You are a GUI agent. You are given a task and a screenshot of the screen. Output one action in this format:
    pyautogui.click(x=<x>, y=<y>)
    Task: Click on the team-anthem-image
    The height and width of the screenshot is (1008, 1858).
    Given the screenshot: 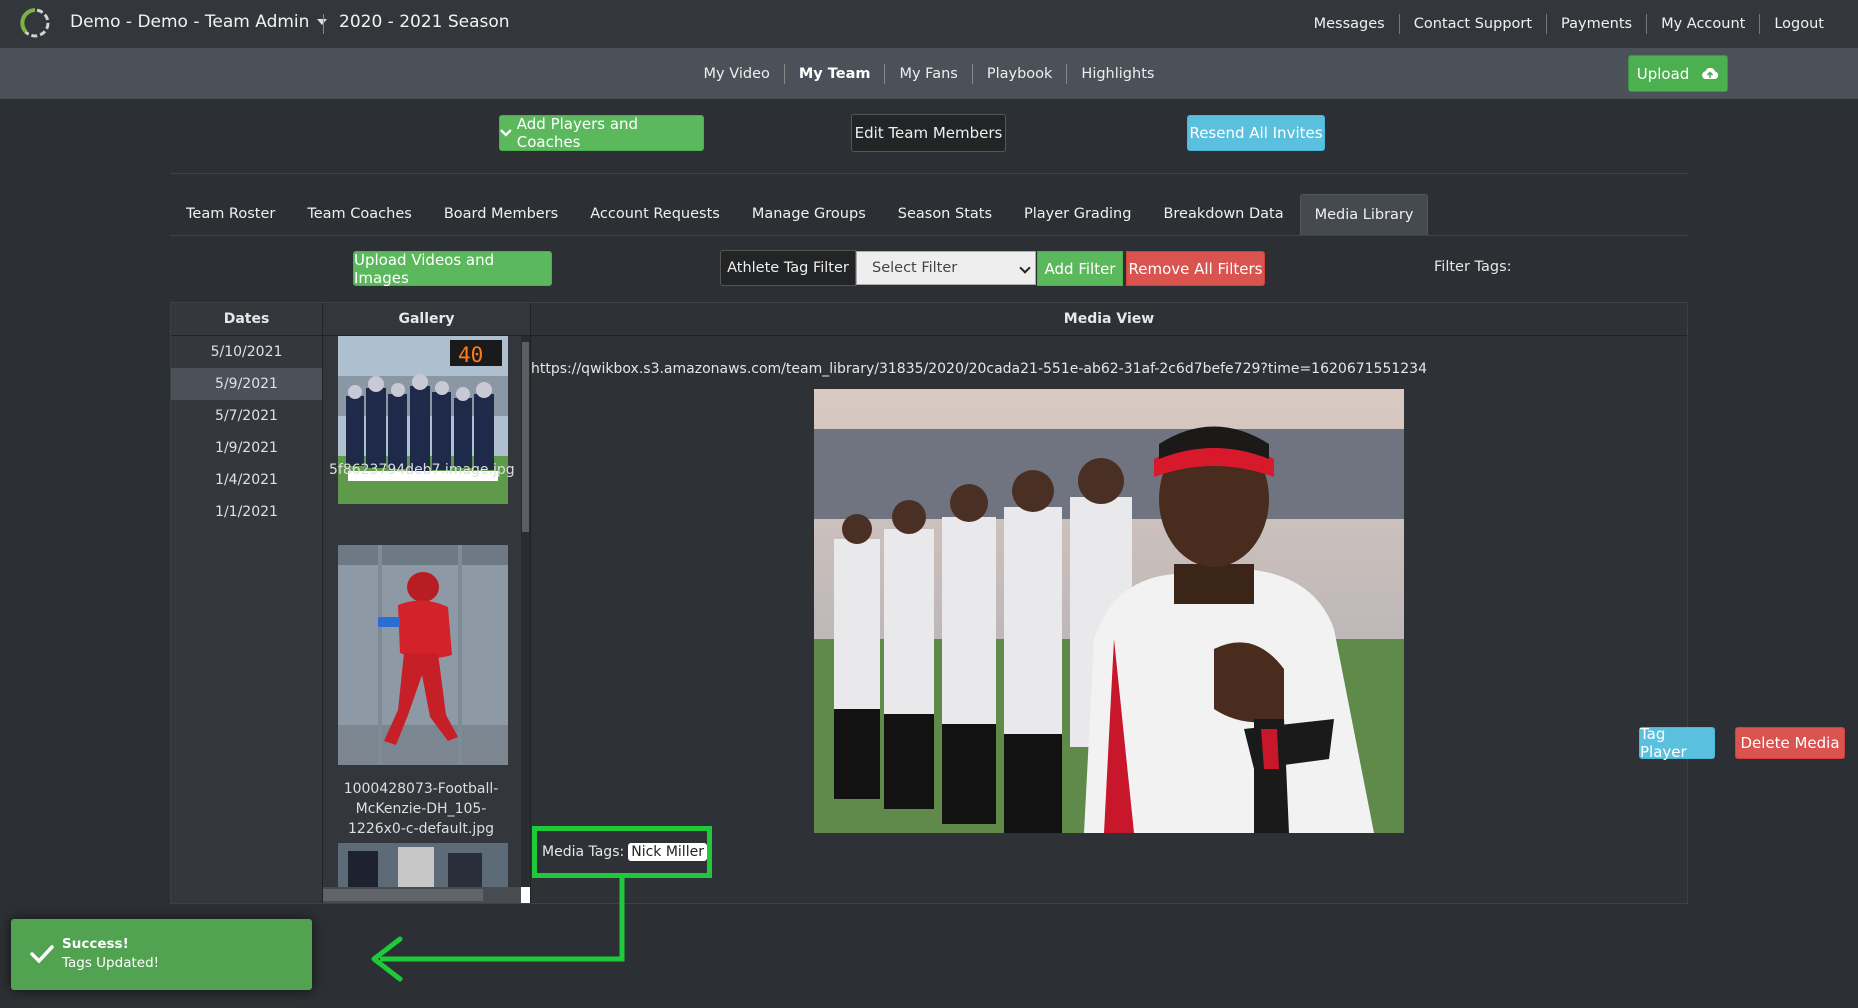 What is the action you would take?
    pyautogui.click(x=1109, y=611)
    